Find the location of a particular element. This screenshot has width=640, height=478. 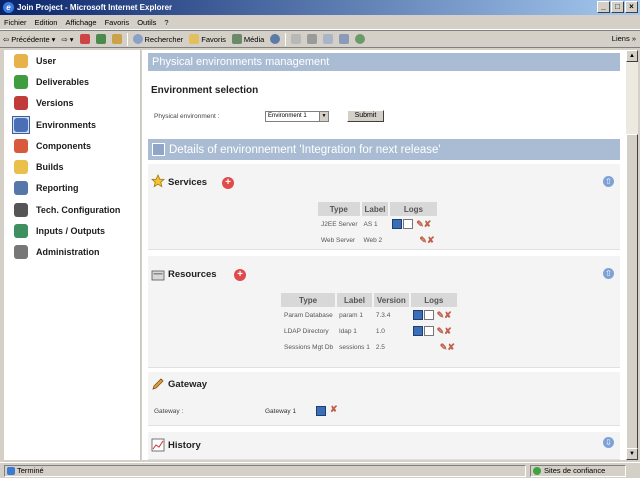

menu-help: ? is located at coordinates (166, 22).